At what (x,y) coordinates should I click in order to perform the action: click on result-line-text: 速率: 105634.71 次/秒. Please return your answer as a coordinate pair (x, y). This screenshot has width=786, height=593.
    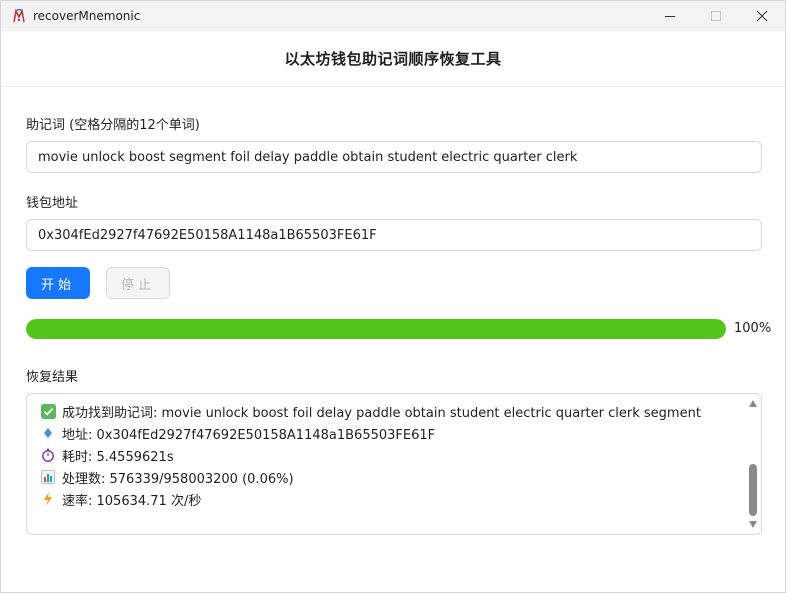
    Looking at the image, I should click on (132, 501).